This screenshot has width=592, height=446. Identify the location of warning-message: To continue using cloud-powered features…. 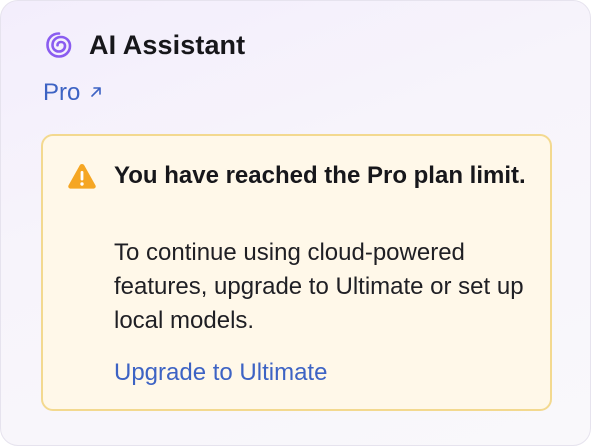
(319, 286).